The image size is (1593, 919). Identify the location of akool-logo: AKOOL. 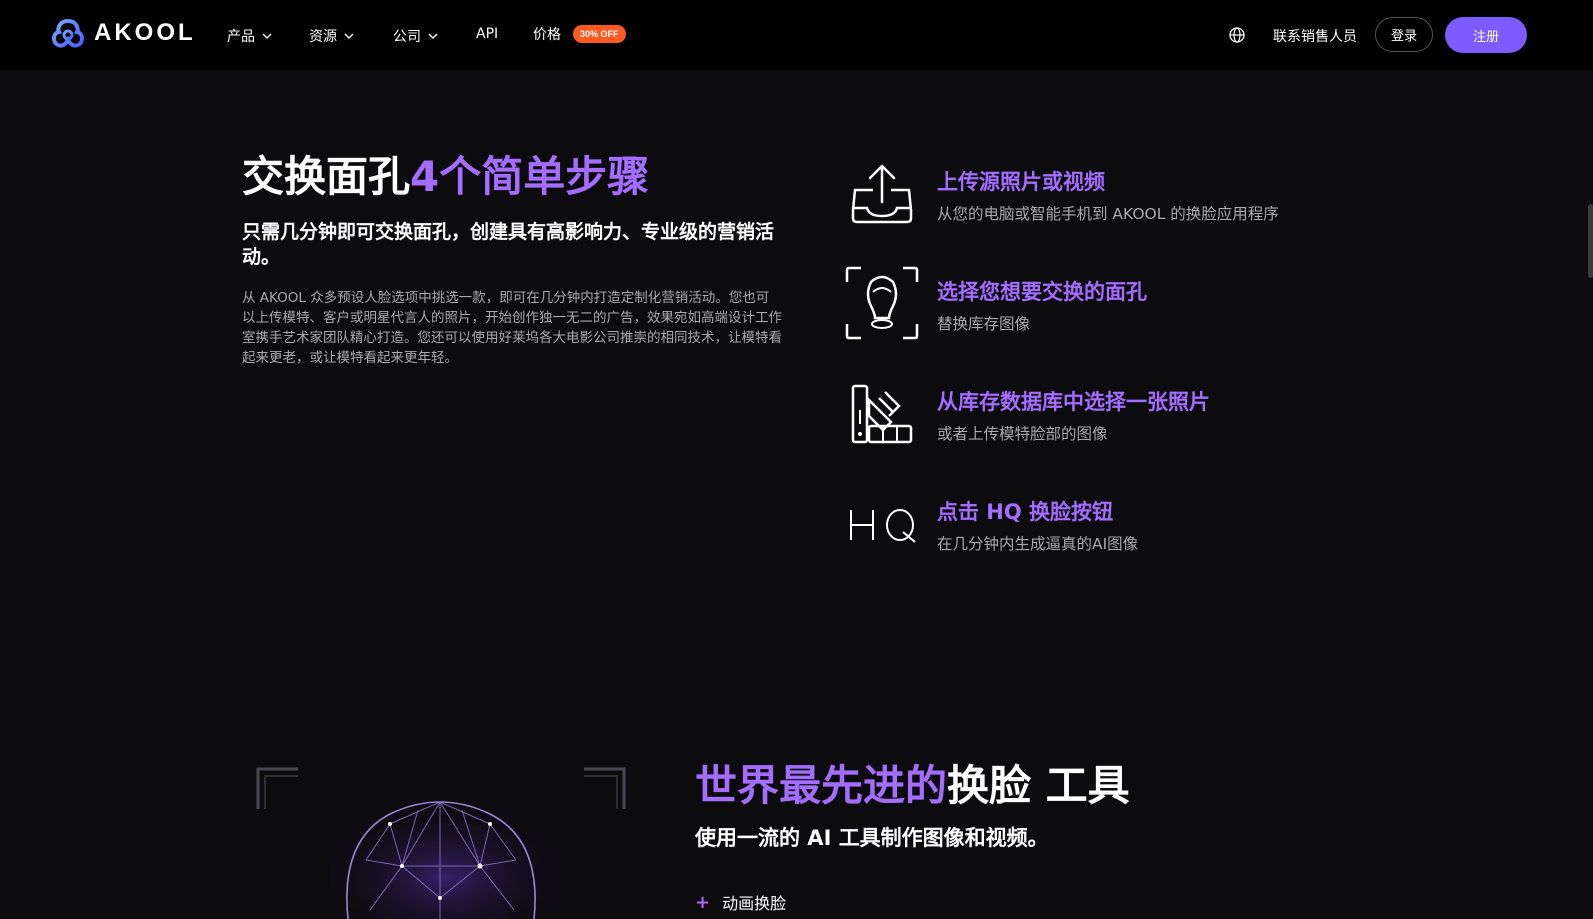
(123, 33).